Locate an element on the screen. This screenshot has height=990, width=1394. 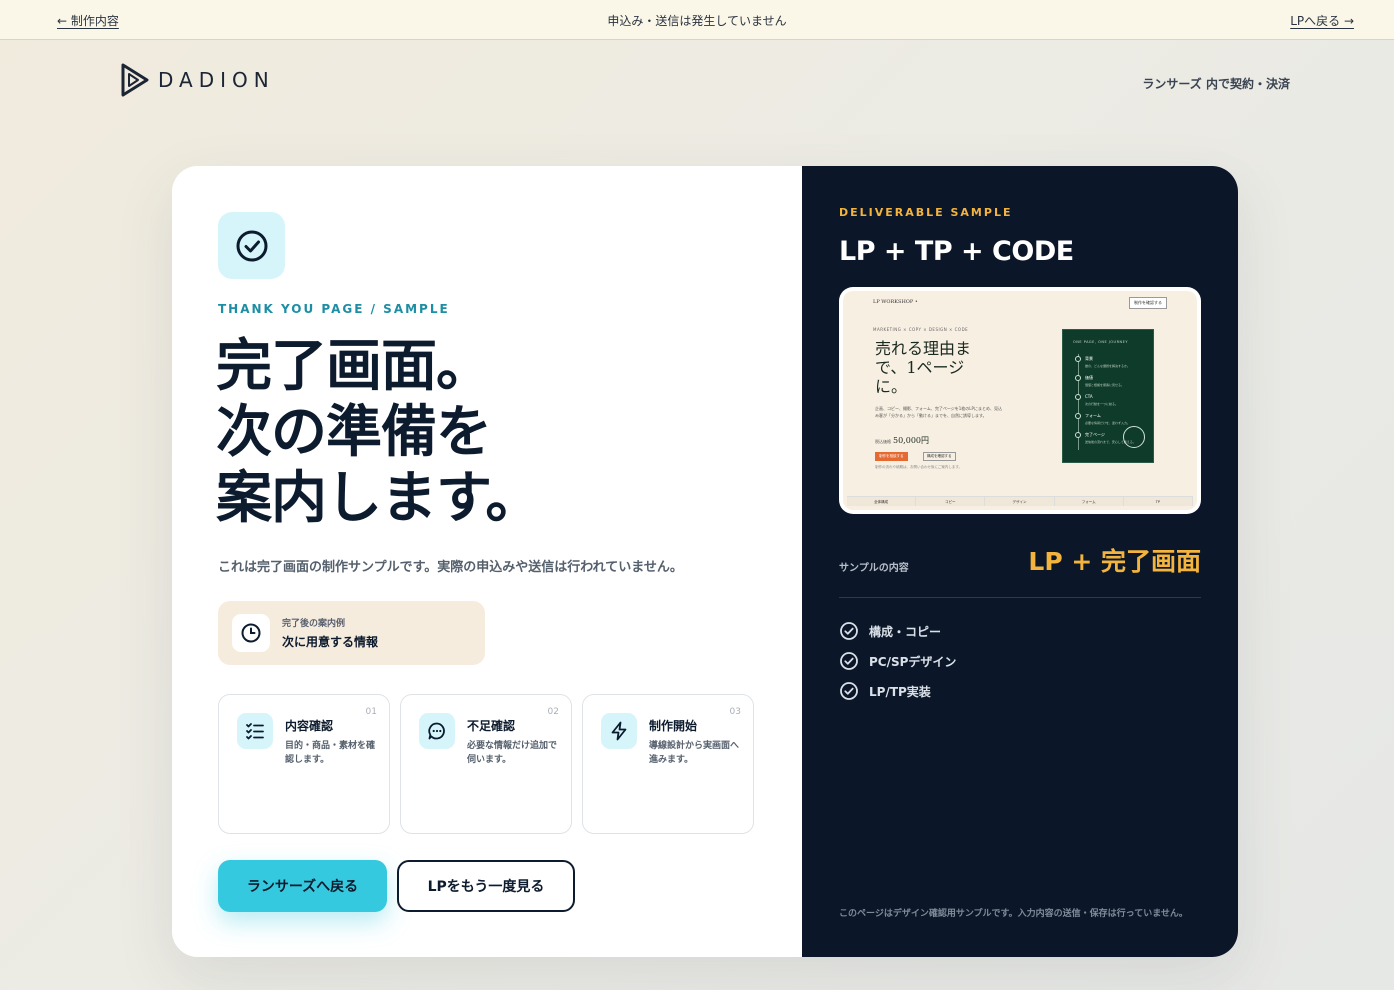
checklist-item: 構成・コピー is located at coordinates (897, 631).